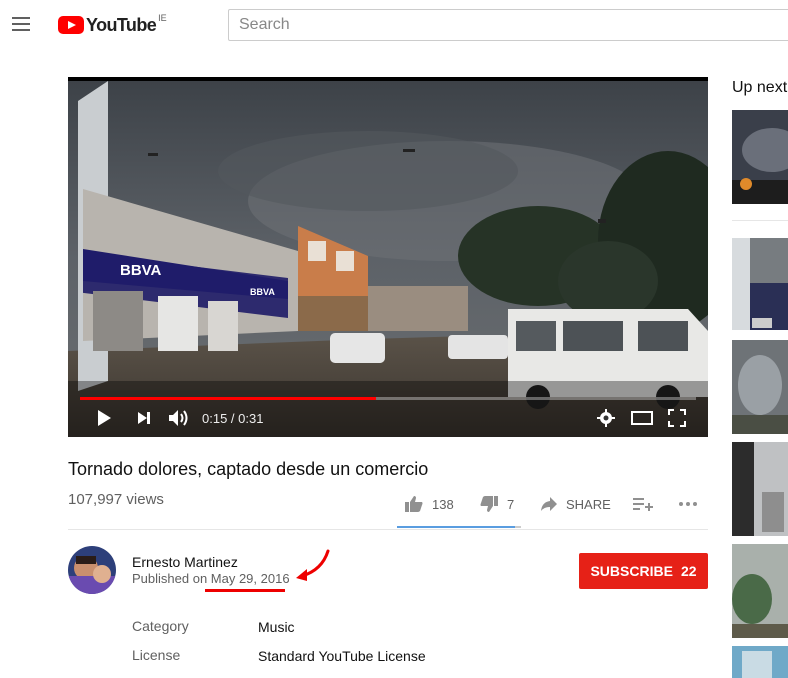 Image resolution: width=788 pixels, height=678 pixels. I want to click on youtube-logo: YouTube IE, so click(112, 25).